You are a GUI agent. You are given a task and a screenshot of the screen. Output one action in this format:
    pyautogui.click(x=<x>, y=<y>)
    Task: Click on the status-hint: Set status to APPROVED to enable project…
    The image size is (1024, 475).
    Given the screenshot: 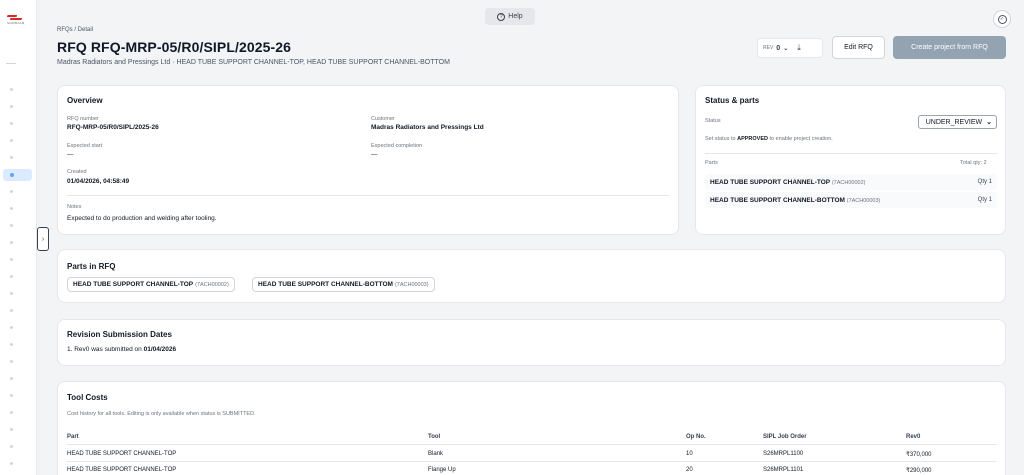 What is the action you would take?
    pyautogui.click(x=769, y=139)
    